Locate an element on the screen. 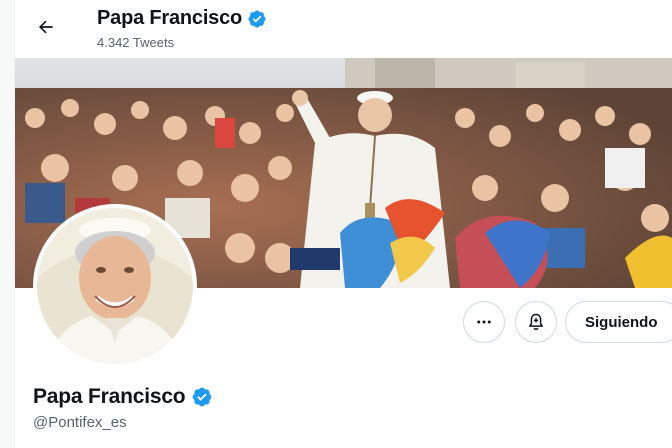 Image resolution: width=672 pixels, height=448 pixels. profile-header: Papa Francisco 4.342 Tweets is located at coordinates (343, 29).